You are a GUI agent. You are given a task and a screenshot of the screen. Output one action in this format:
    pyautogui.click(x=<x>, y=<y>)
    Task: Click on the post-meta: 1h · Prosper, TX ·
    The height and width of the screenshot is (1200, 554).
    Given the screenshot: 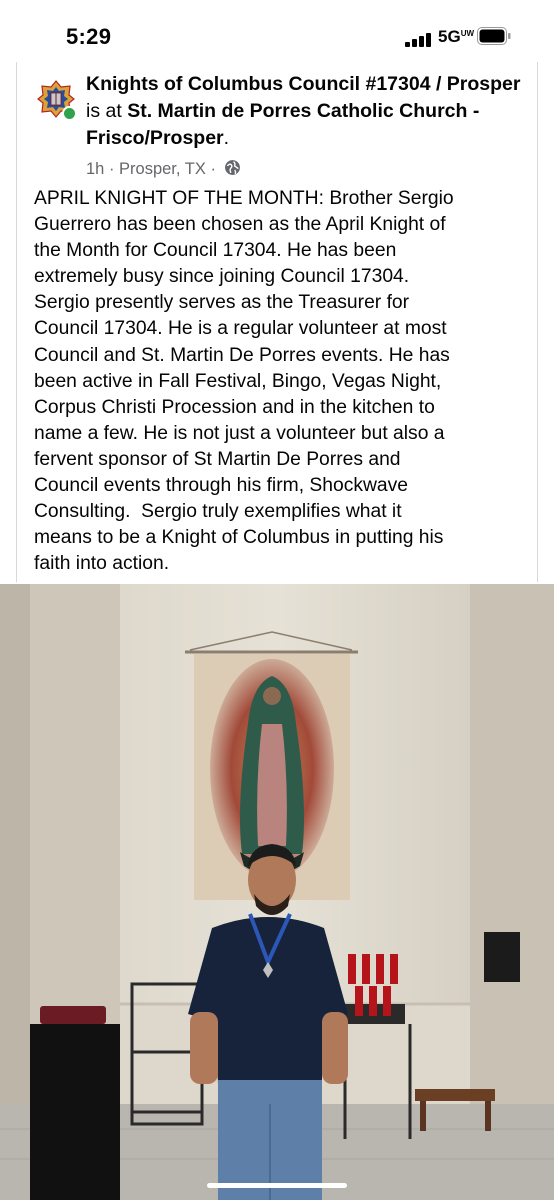 What is the action you would take?
    pyautogui.click(x=163, y=169)
    